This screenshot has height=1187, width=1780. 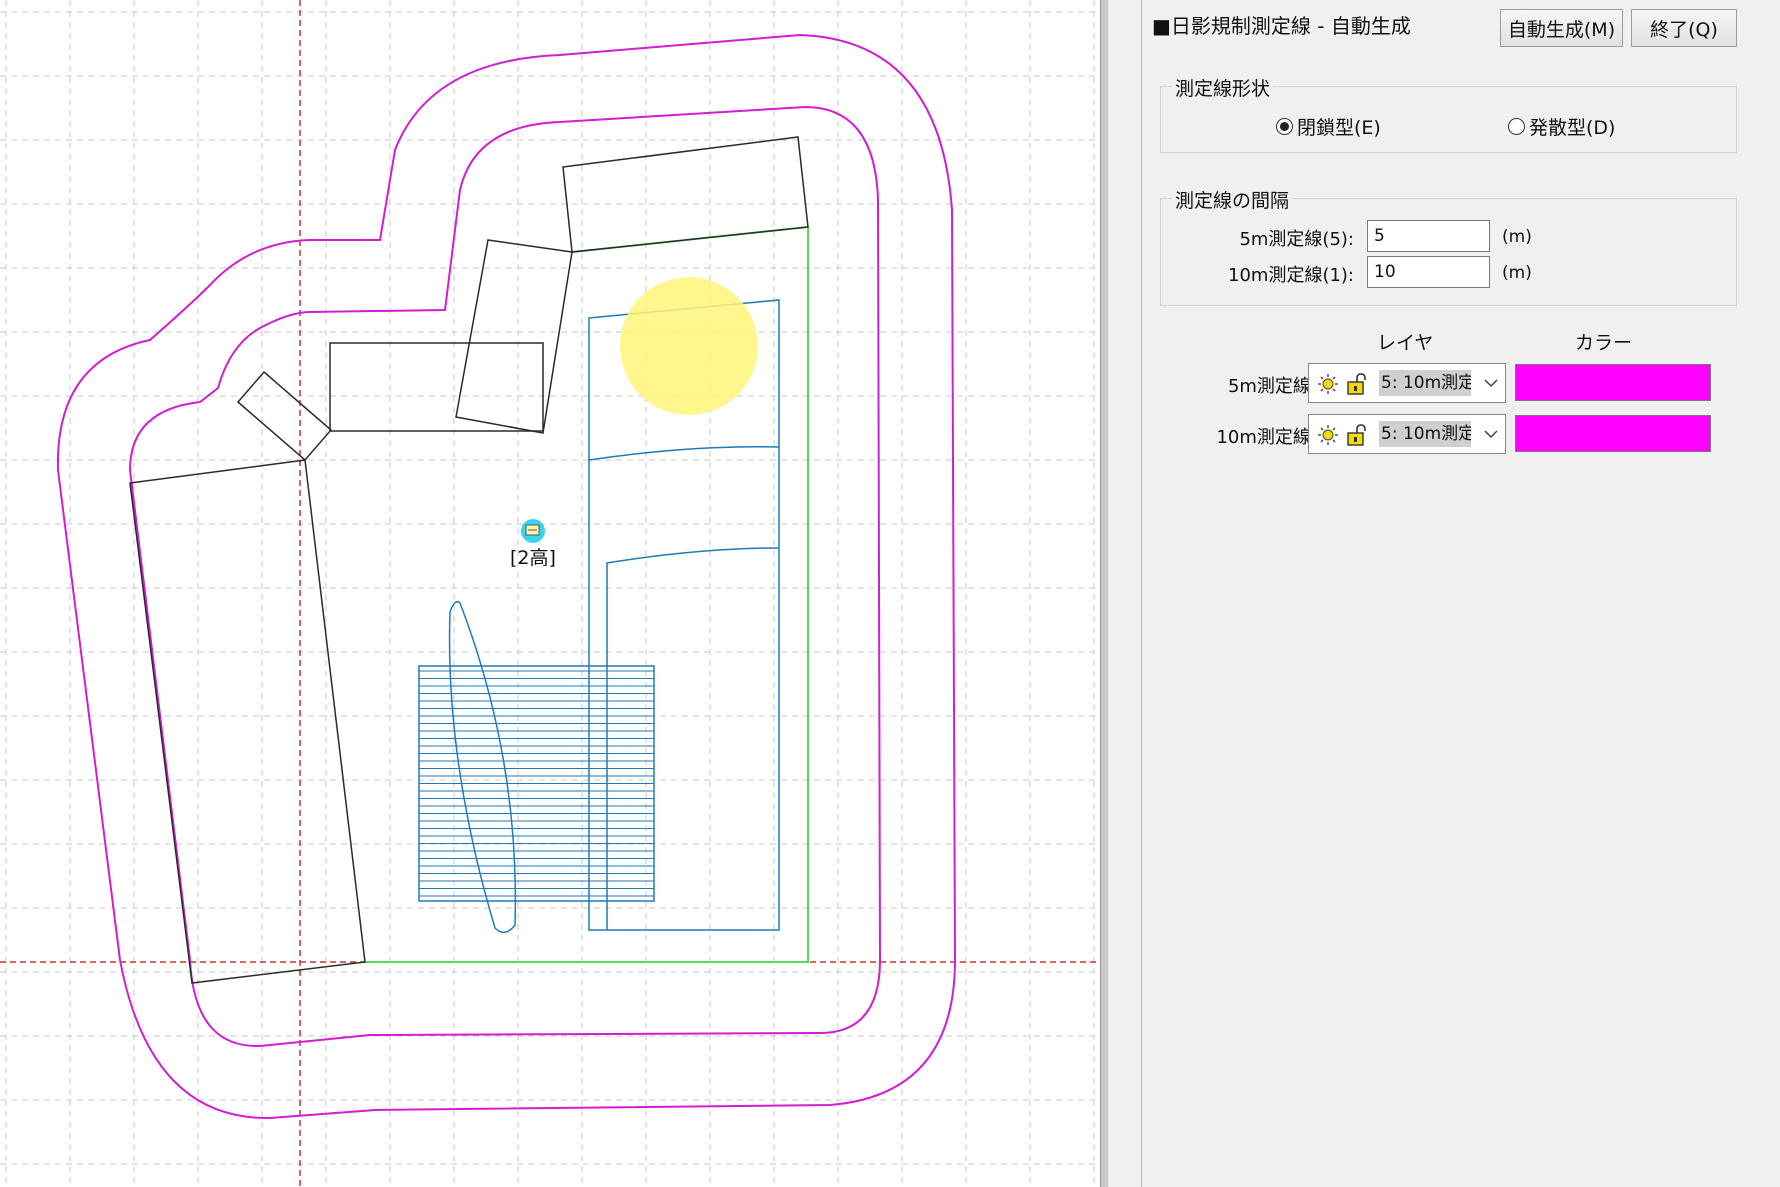 I want to click on building-top-right, so click(x=685, y=194).